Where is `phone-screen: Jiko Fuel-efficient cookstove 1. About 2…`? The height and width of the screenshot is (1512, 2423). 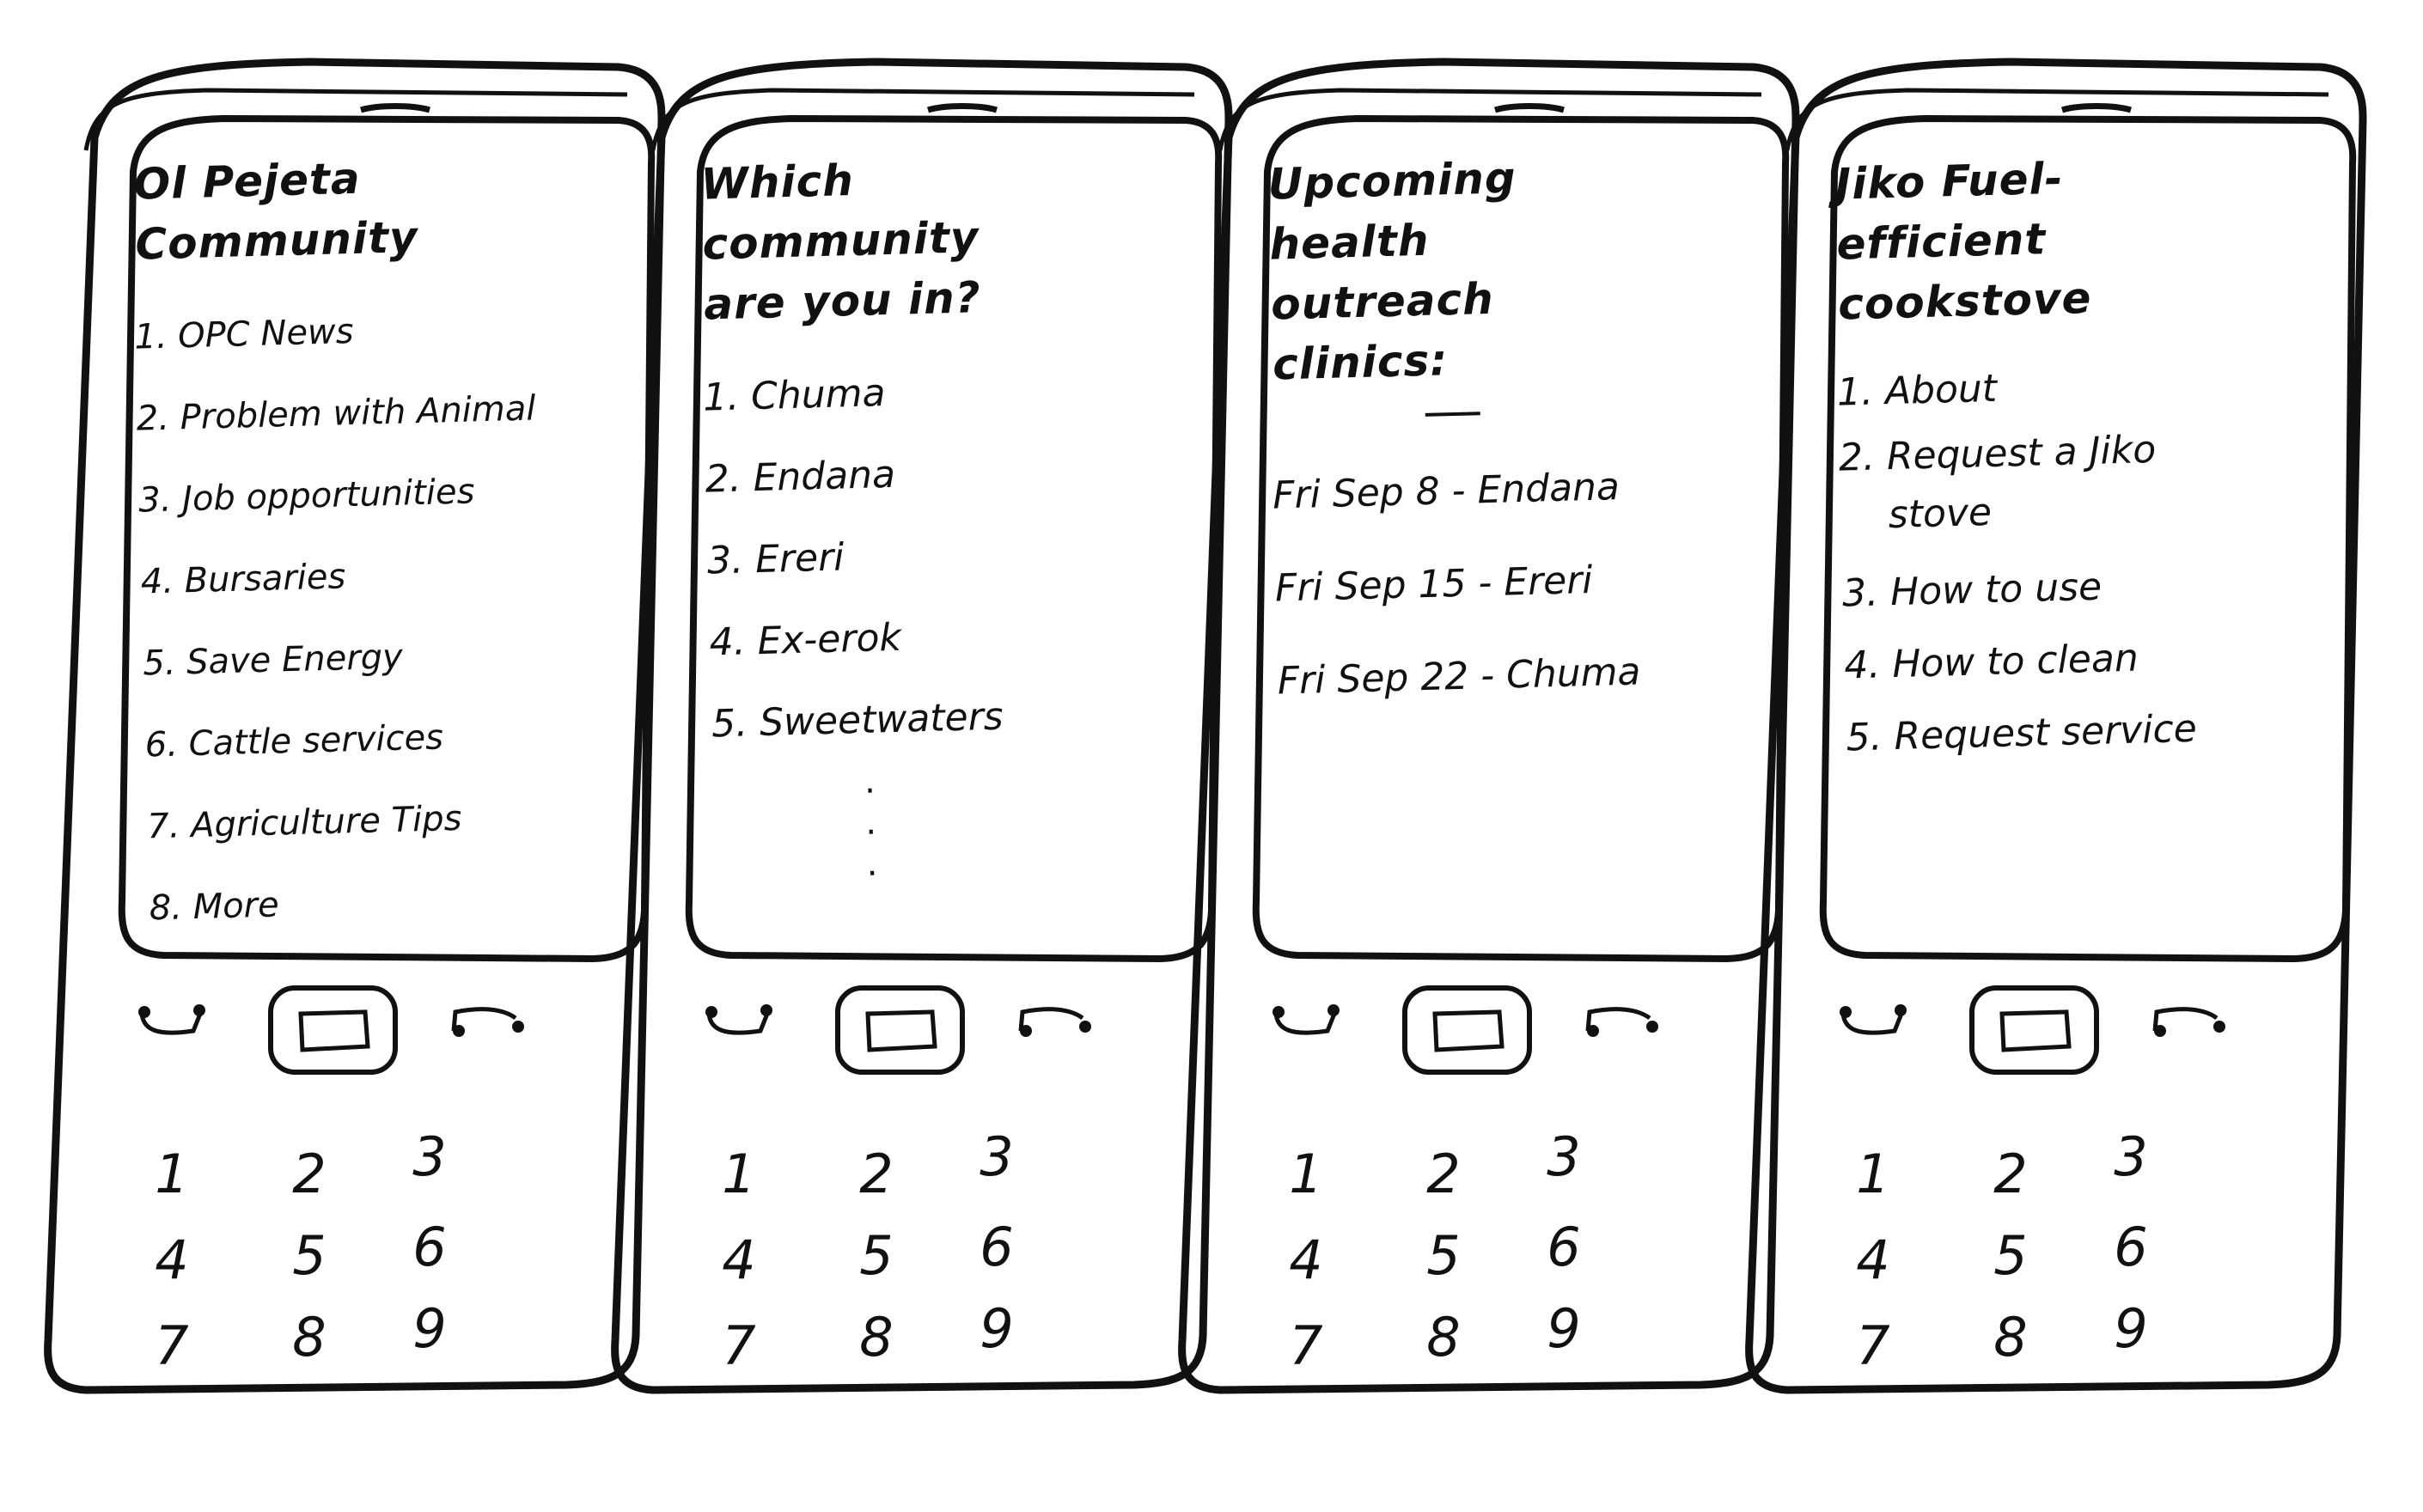
phone-screen: Jiko Fuel-efficient cookstove 1. About 2… is located at coordinates (2021, 527).